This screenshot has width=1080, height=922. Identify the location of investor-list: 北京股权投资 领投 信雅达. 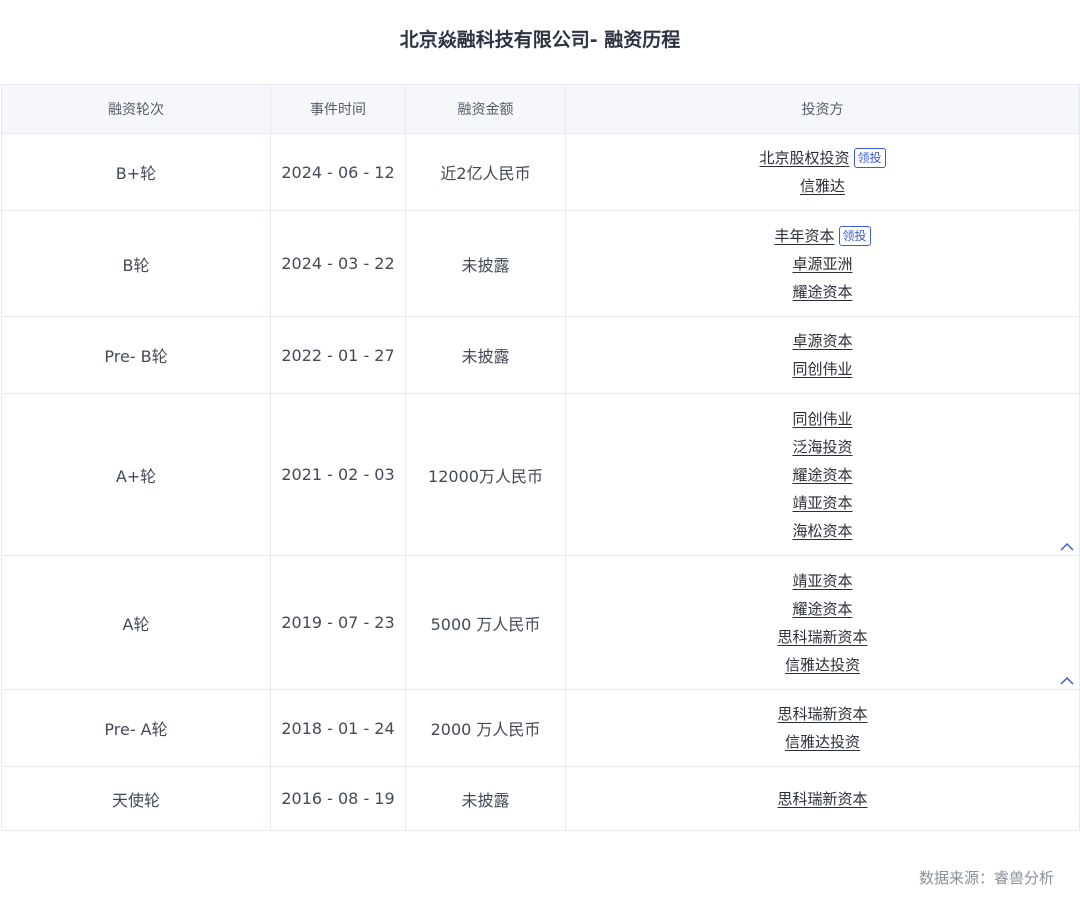
(822, 172).